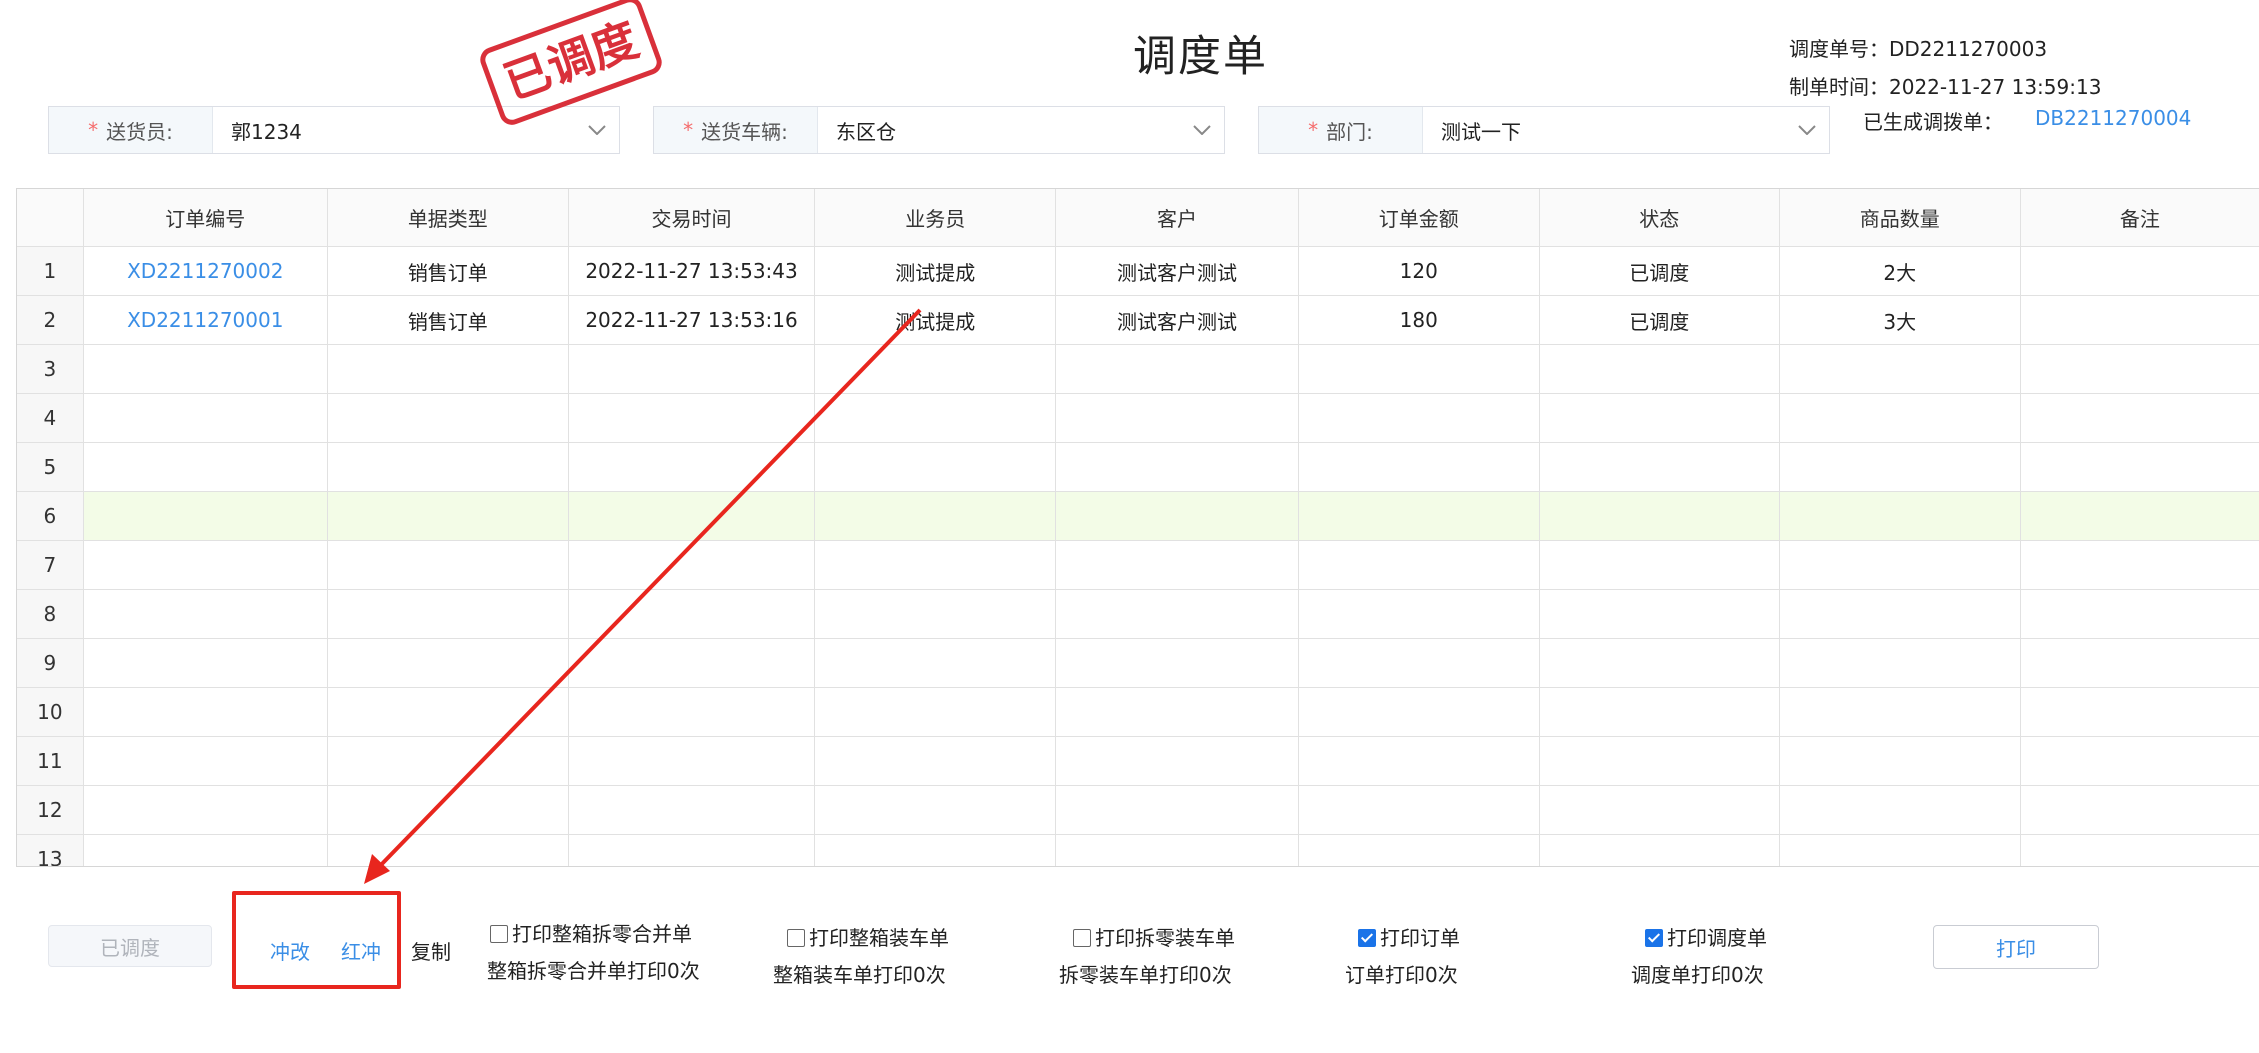 This screenshot has height=1053, width=2259. Describe the element at coordinates (859, 975) in the screenshot. I see `print-full-box-count: 整箱装车单打印0次` at that location.